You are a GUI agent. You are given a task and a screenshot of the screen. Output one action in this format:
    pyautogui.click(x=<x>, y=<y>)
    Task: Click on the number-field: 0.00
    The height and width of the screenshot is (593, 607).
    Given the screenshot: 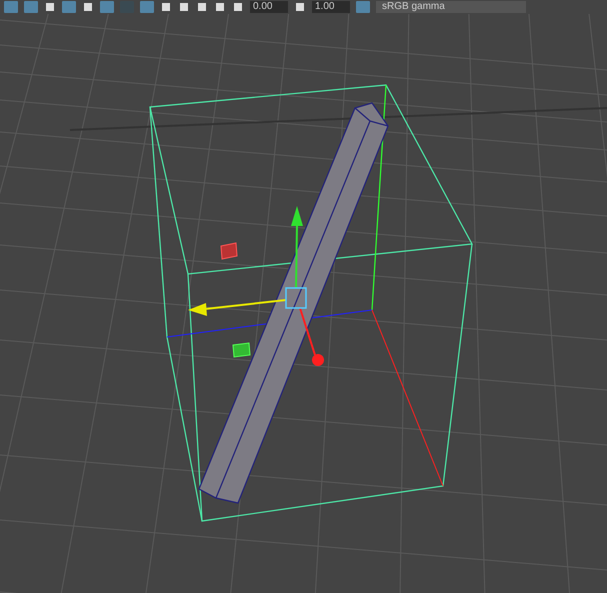 What is the action you would take?
    pyautogui.click(x=269, y=7)
    